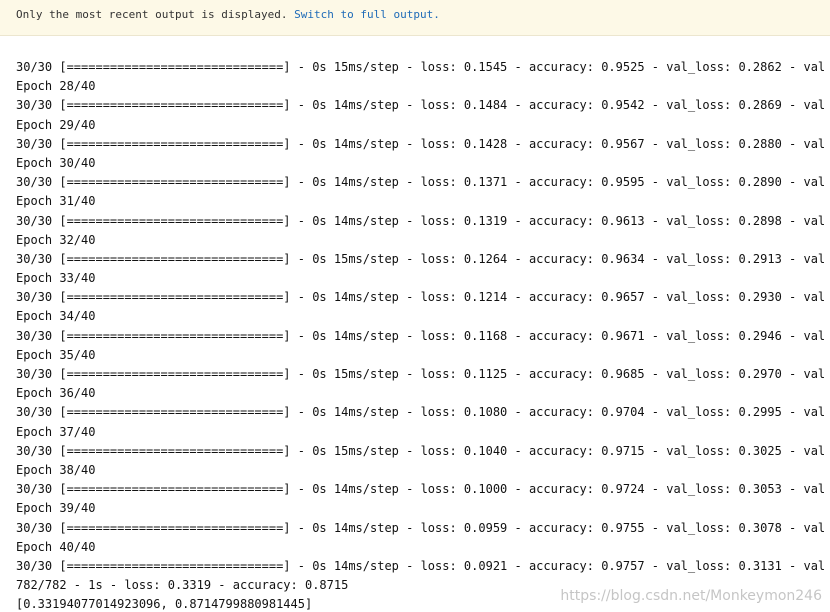 The height and width of the screenshot is (612, 830). Describe the element at coordinates (56, 124) in the screenshot. I see `output-line: Epoch 29/40` at that location.